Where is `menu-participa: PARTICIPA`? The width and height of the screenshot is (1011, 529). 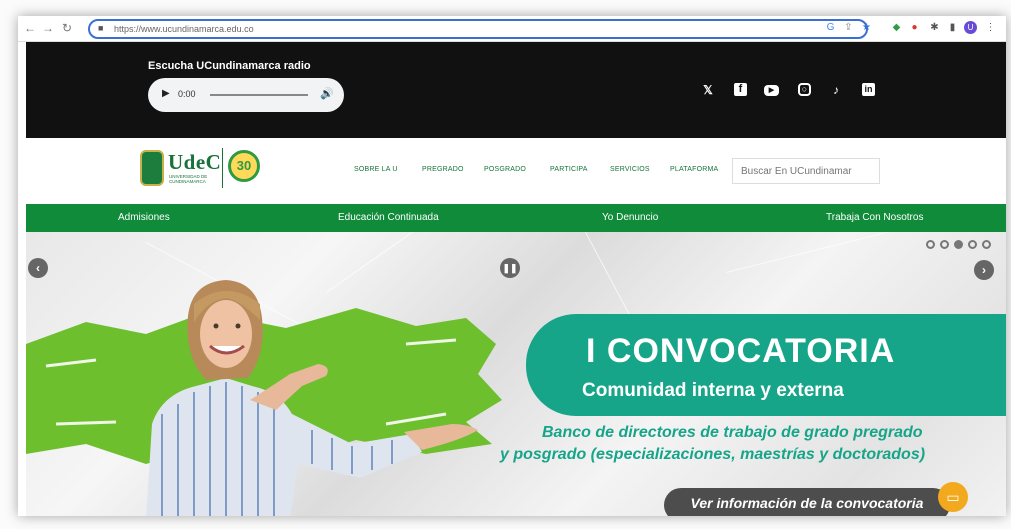
menu-participa: PARTICIPA is located at coordinates (569, 169).